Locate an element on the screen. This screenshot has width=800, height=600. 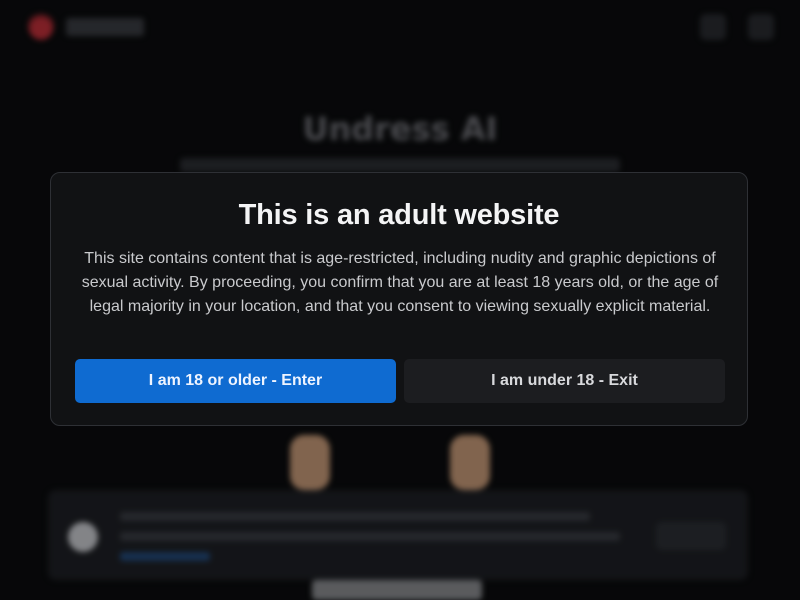
enter-button: I am 18 or older - Enter is located at coordinates (235, 381).